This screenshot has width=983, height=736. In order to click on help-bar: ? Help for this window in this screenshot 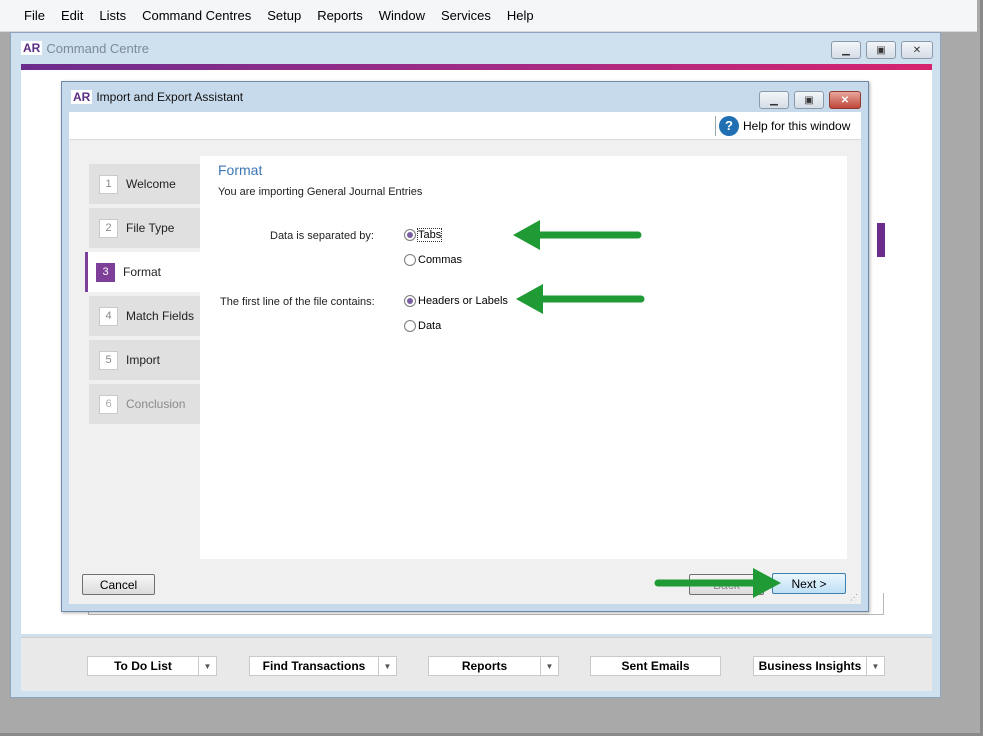, I will do `click(465, 126)`.